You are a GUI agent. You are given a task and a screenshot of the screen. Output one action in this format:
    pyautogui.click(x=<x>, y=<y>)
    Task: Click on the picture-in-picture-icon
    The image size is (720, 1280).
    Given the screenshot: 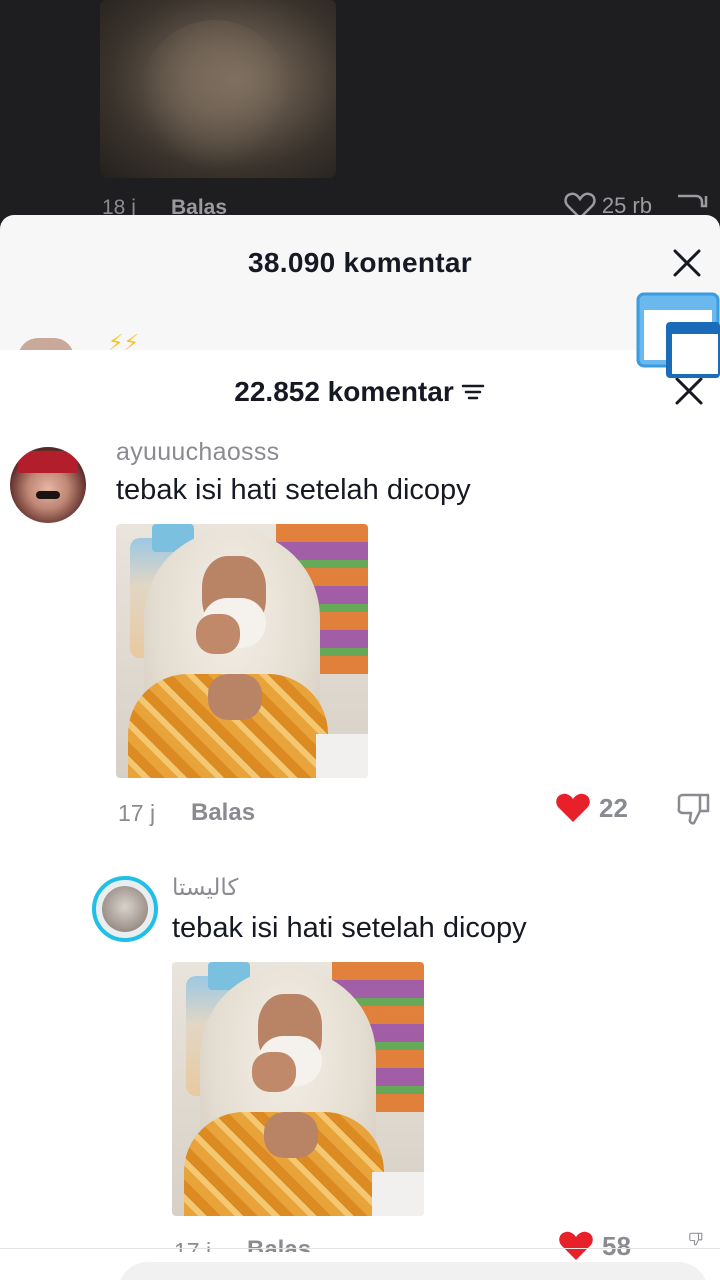 What is the action you would take?
    pyautogui.click(x=678, y=337)
    